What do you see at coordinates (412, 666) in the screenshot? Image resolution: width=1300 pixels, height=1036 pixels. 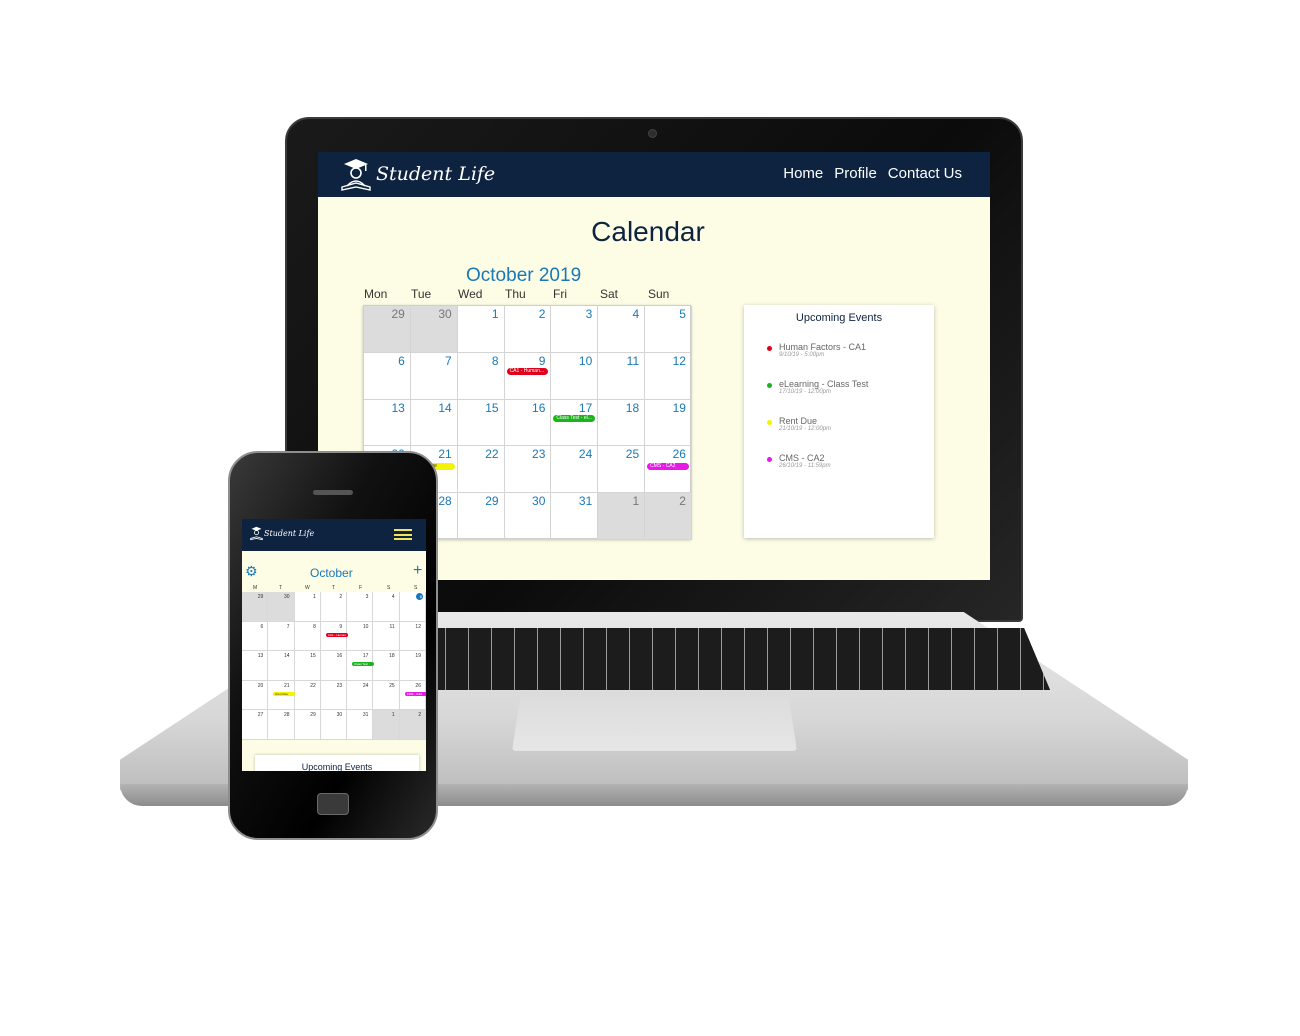 I see `mobile-calendar-day-cell: 19` at bounding box center [412, 666].